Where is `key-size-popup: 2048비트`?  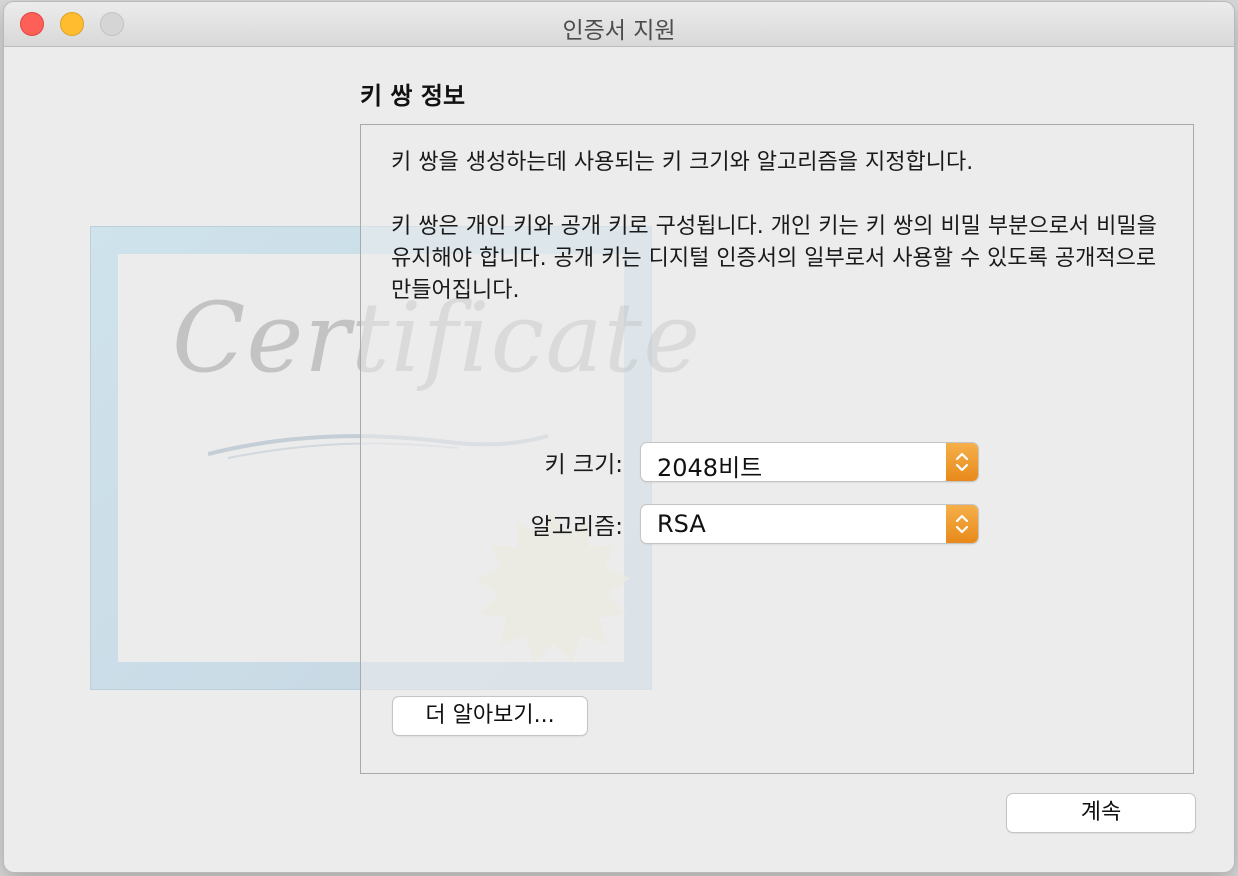 key-size-popup: 2048비트 is located at coordinates (809, 462).